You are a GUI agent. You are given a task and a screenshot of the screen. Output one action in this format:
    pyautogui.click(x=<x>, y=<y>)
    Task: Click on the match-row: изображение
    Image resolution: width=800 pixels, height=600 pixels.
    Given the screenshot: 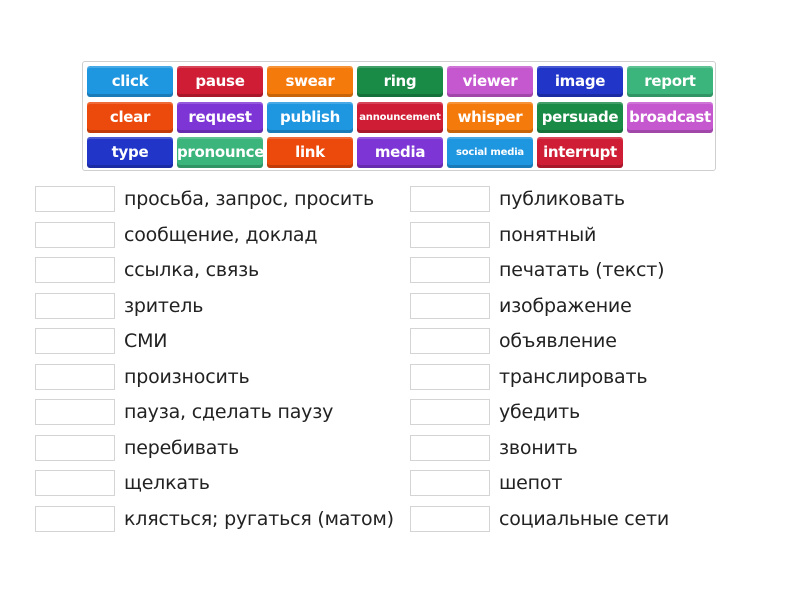 What is the action you would take?
    pyautogui.click(x=521, y=306)
    